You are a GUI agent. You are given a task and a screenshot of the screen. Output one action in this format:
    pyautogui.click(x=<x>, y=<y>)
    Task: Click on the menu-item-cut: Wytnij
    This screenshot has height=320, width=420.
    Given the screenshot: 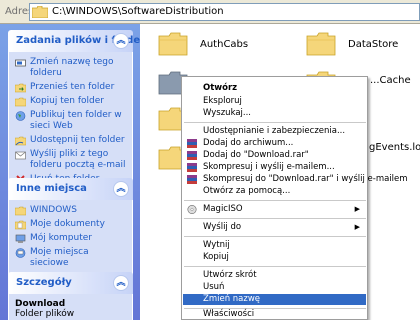 What is the action you would take?
    pyautogui.click(x=274, y=245)
    